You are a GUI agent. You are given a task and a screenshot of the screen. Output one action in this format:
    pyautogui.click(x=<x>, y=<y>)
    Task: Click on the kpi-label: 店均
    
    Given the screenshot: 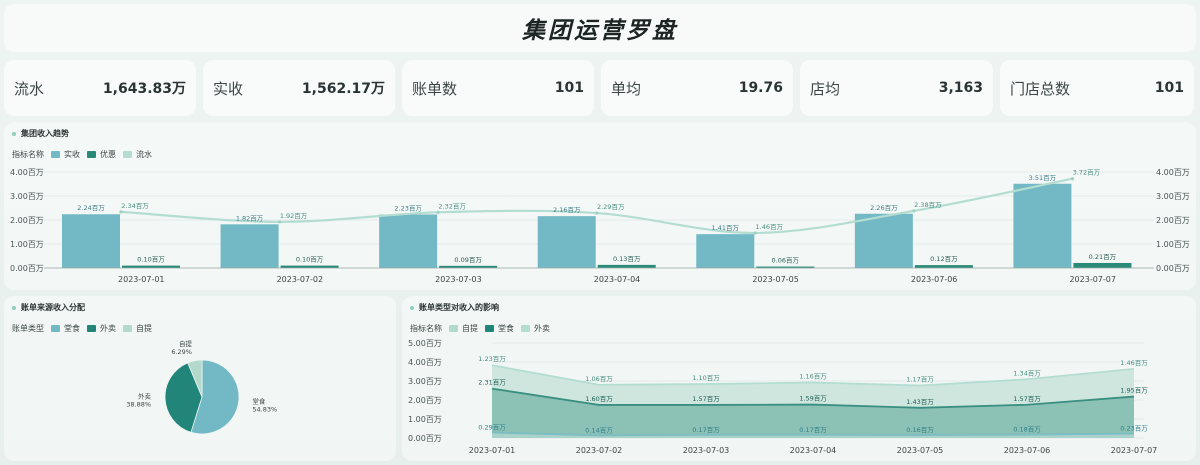 What is the action you would take?
    pyautogui.click(x=825, y=88)
    